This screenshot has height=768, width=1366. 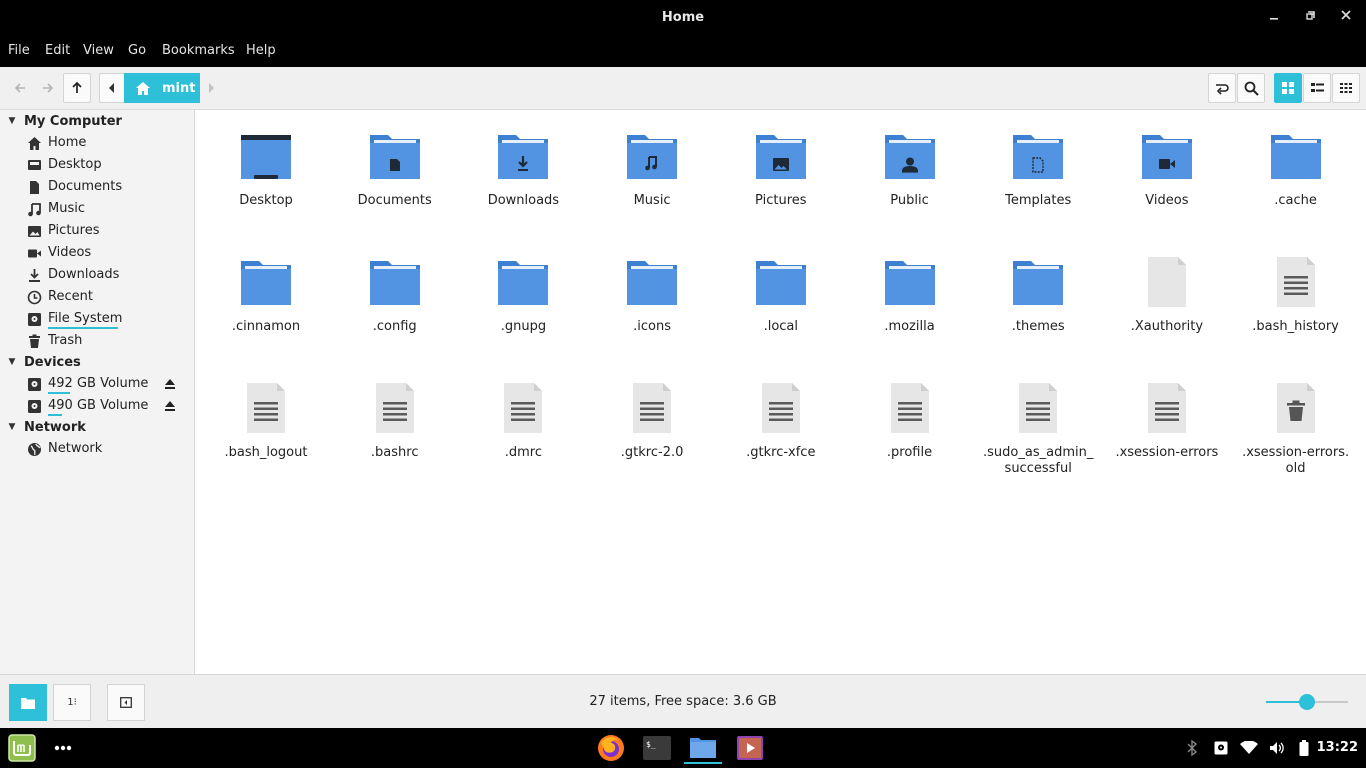 I want to click on file-item: .themes, so click(x=1038, y=292).